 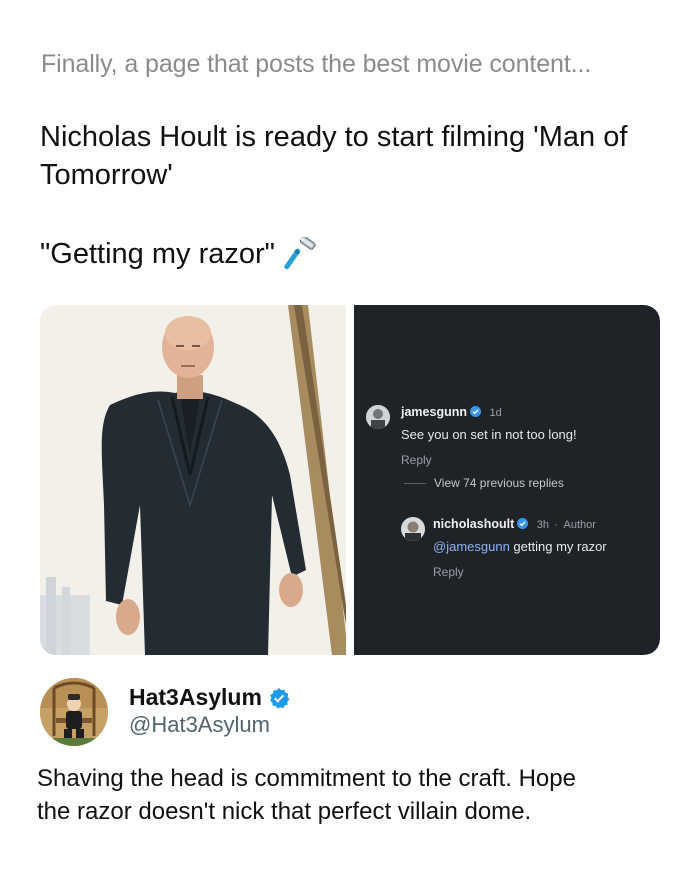 What do you see at coordinates (495, 413) in the screenshot?
I see `comment-age: 1d` at bounding box center [495, 413].